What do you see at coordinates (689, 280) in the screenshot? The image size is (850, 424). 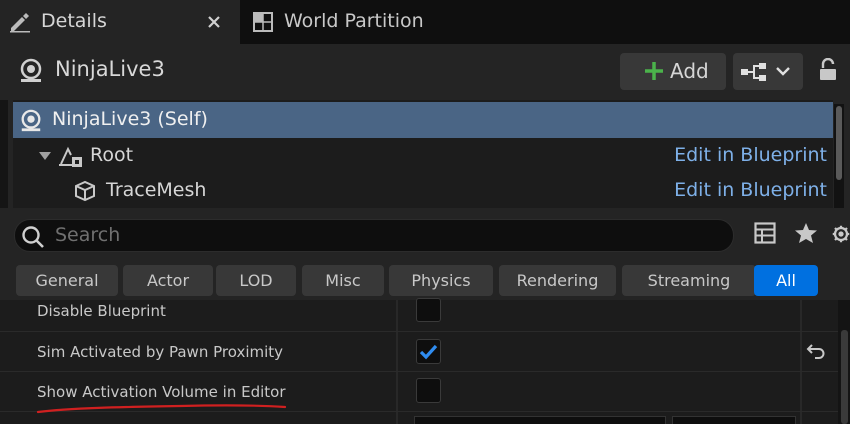 I see `filter-streaming: Streaming` at bounding box center [689, 280].